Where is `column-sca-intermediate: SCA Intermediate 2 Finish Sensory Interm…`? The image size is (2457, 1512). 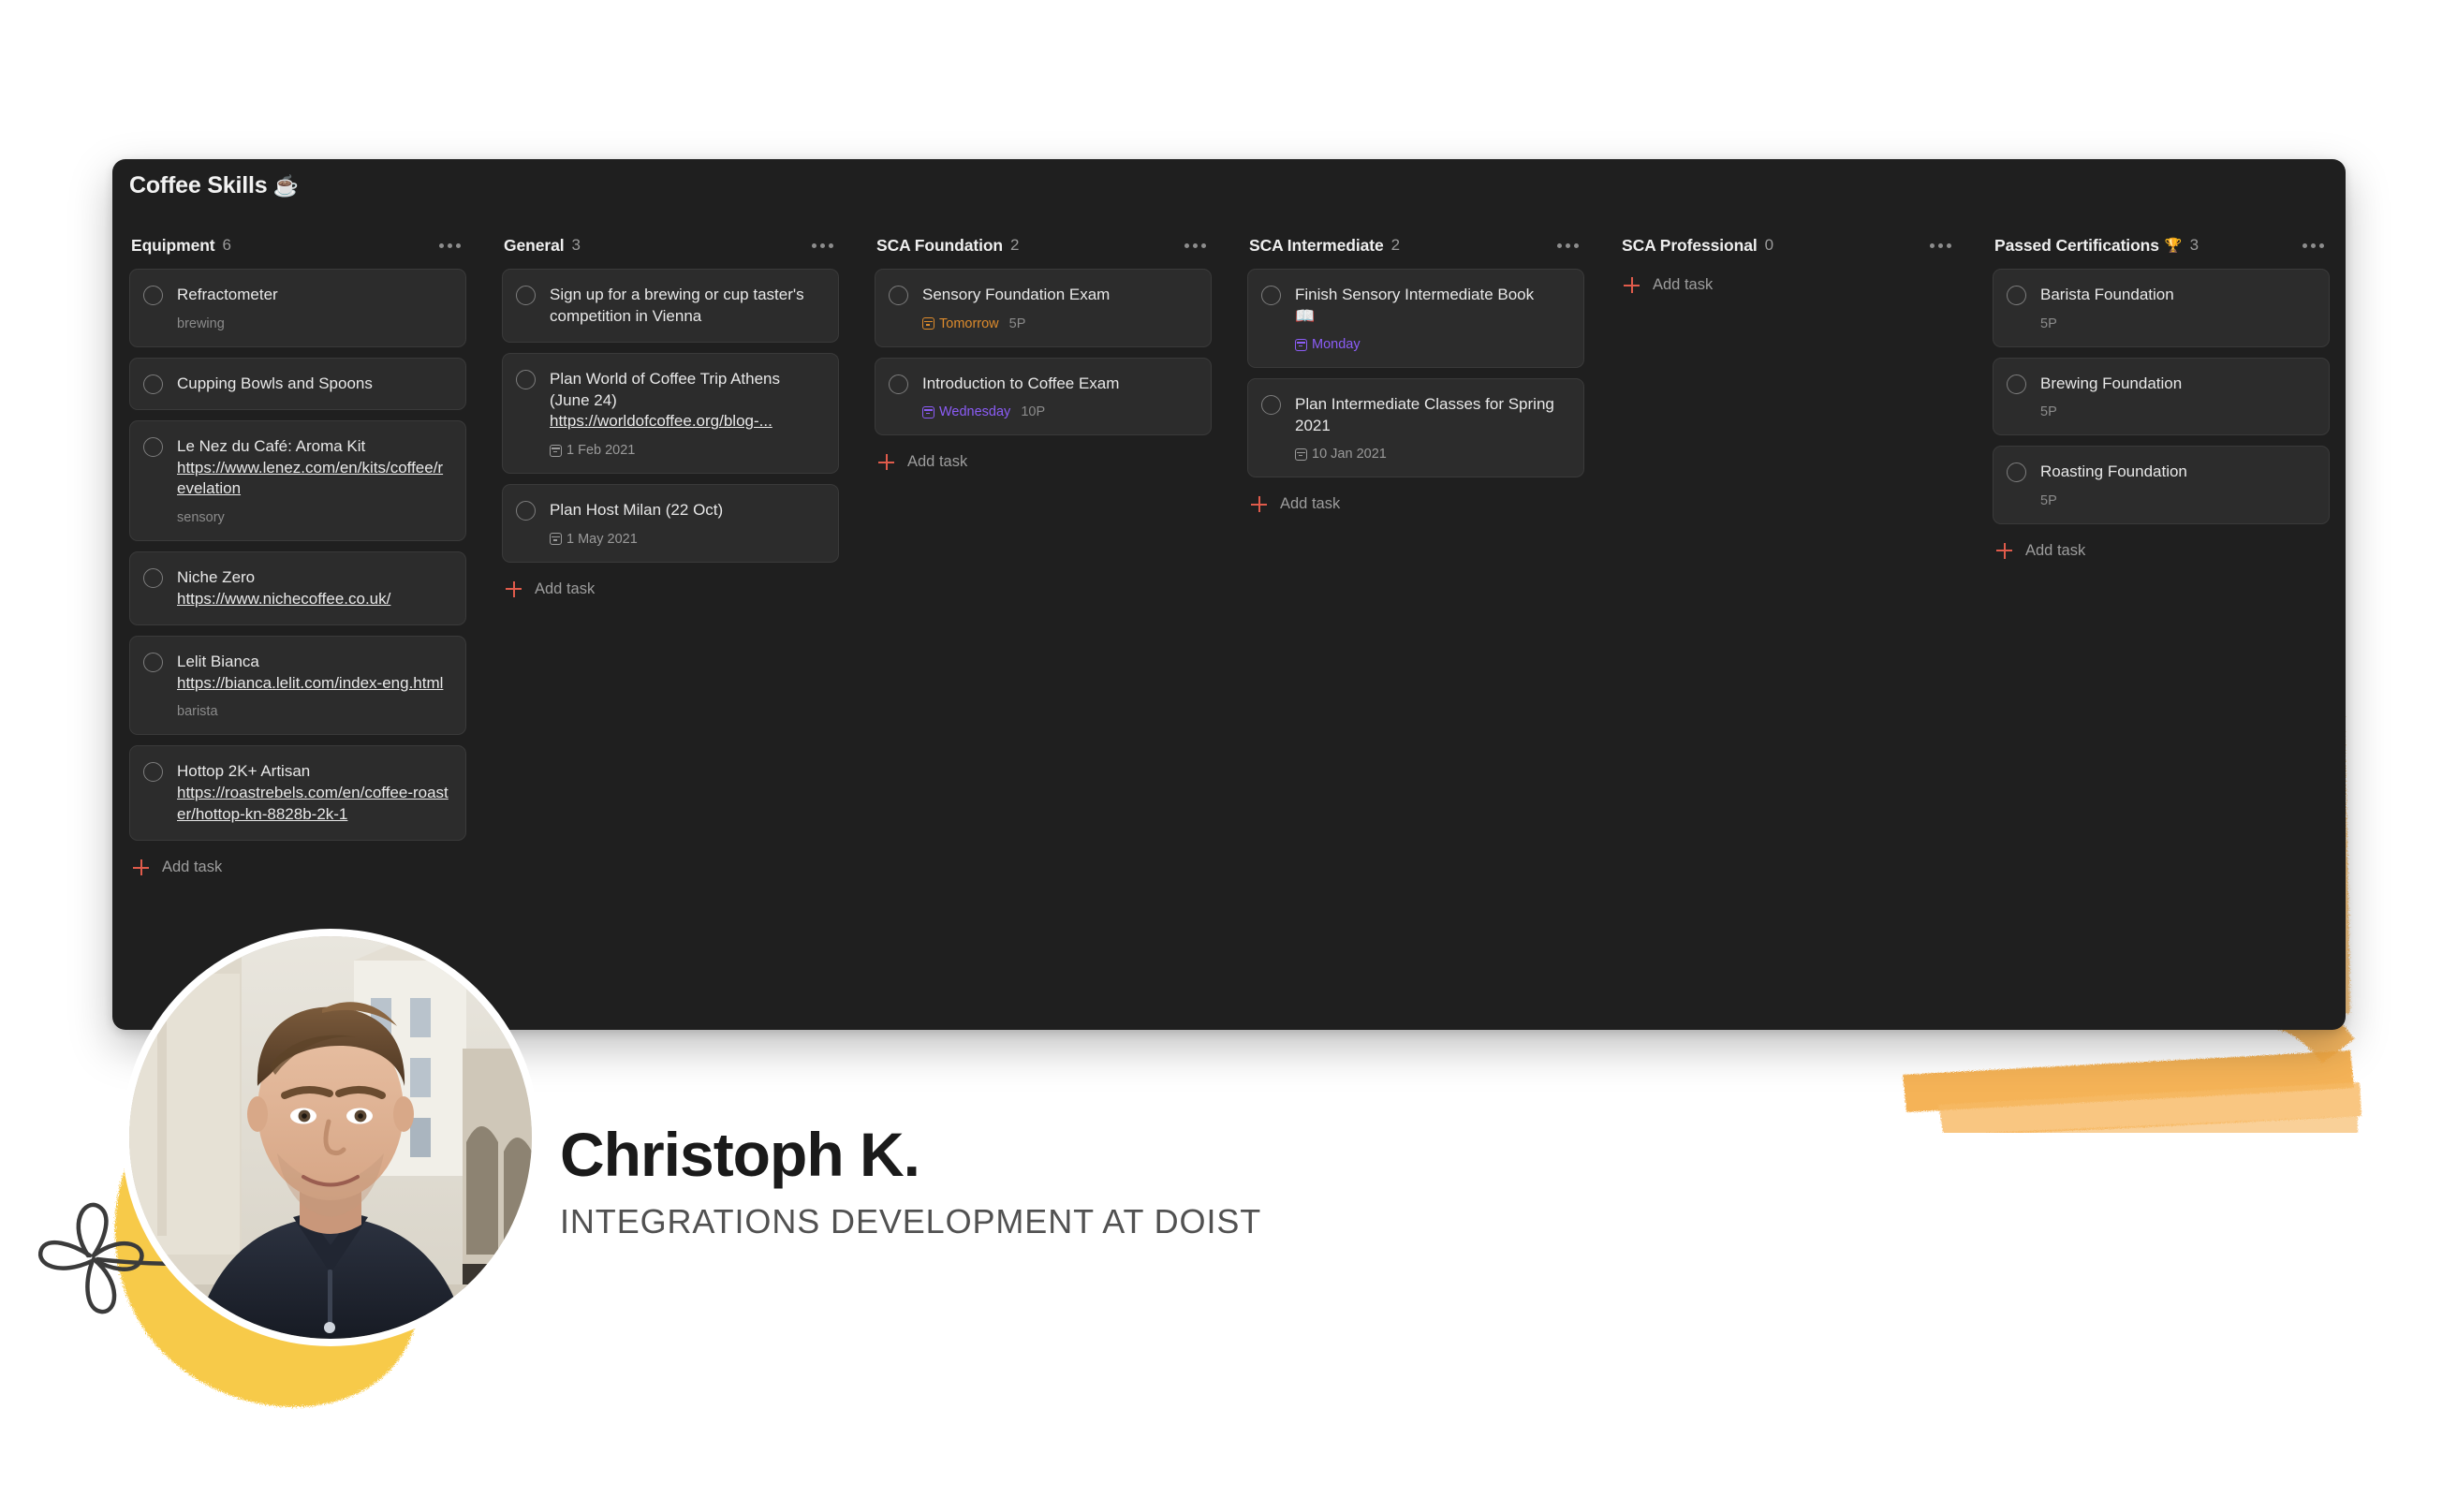
column-sca-intermediate: SCA Intermediate 2 Finish Sensory Interm… is located at coordinates (1433, 630).